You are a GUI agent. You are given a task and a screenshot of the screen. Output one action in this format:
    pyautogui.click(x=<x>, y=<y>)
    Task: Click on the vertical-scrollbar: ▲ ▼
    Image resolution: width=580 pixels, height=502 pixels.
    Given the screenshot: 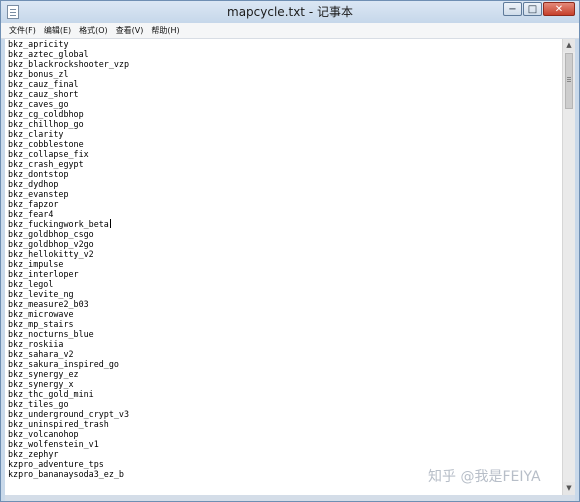 What is the action you would take?
    pyautogui.click(x=568, y=267)
    